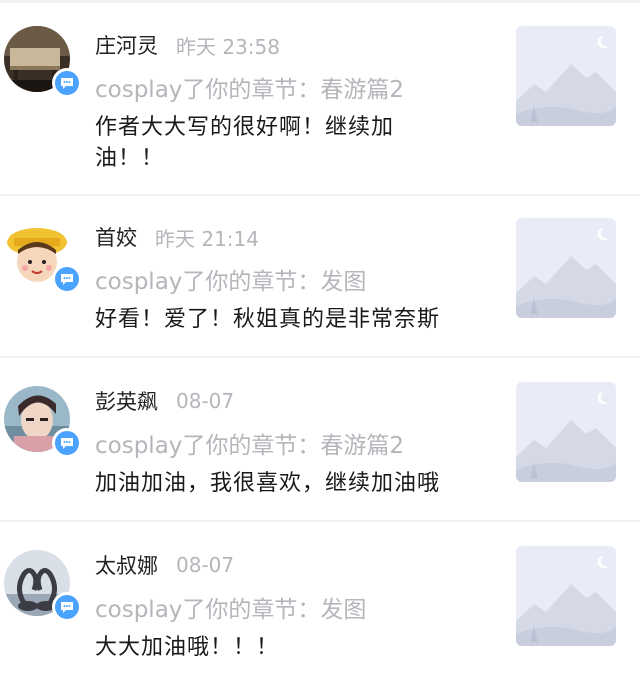 This screenshot has height=683, width=640. I want to click on timestamp: 昨天 23:58, so click(228, 46).